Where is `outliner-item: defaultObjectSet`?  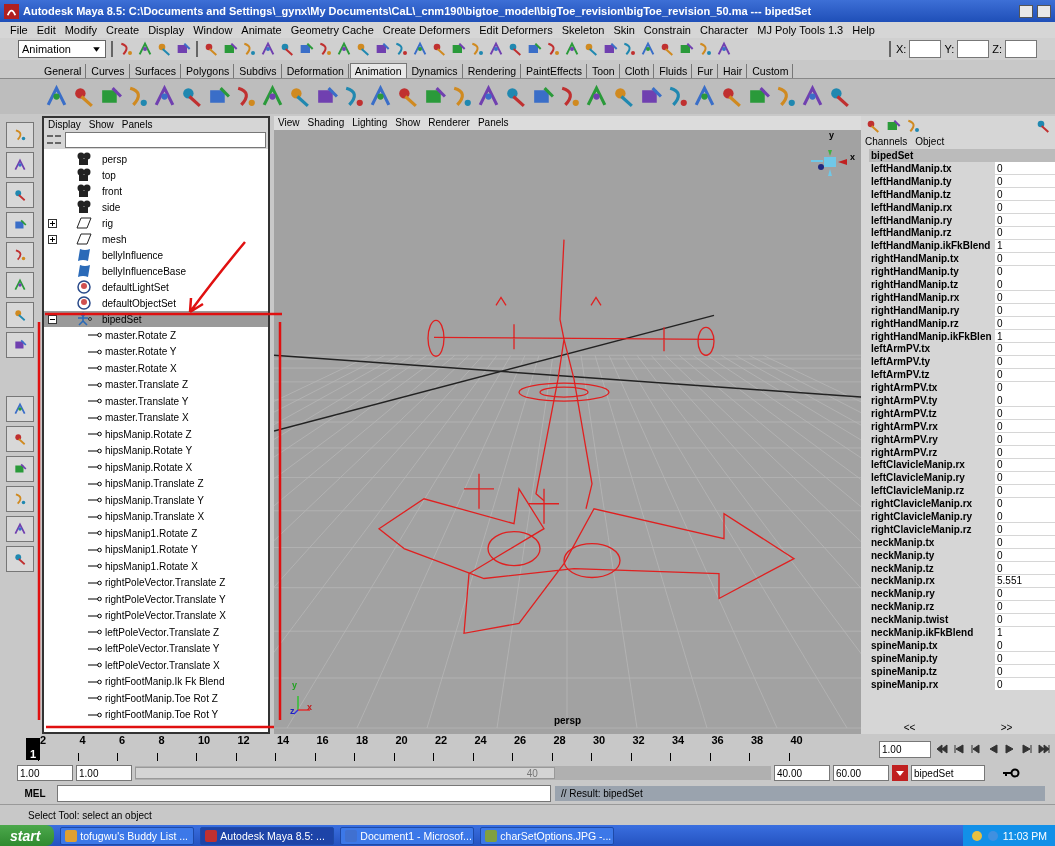
outliner-item: defaultObjectSet is located at coordinates (156, 303).